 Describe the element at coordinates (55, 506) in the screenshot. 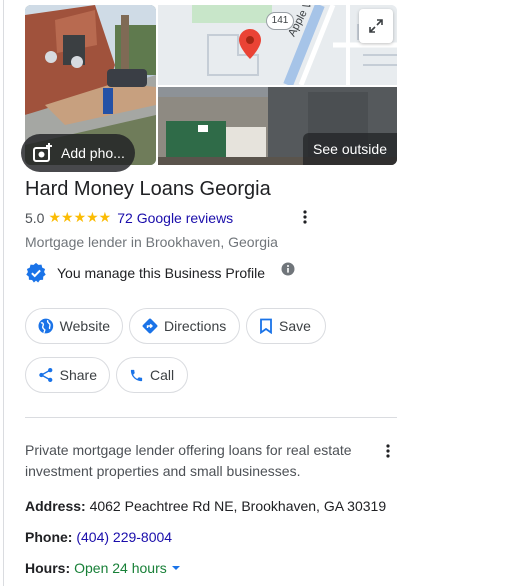

I see `address-label: Address:` at that location.